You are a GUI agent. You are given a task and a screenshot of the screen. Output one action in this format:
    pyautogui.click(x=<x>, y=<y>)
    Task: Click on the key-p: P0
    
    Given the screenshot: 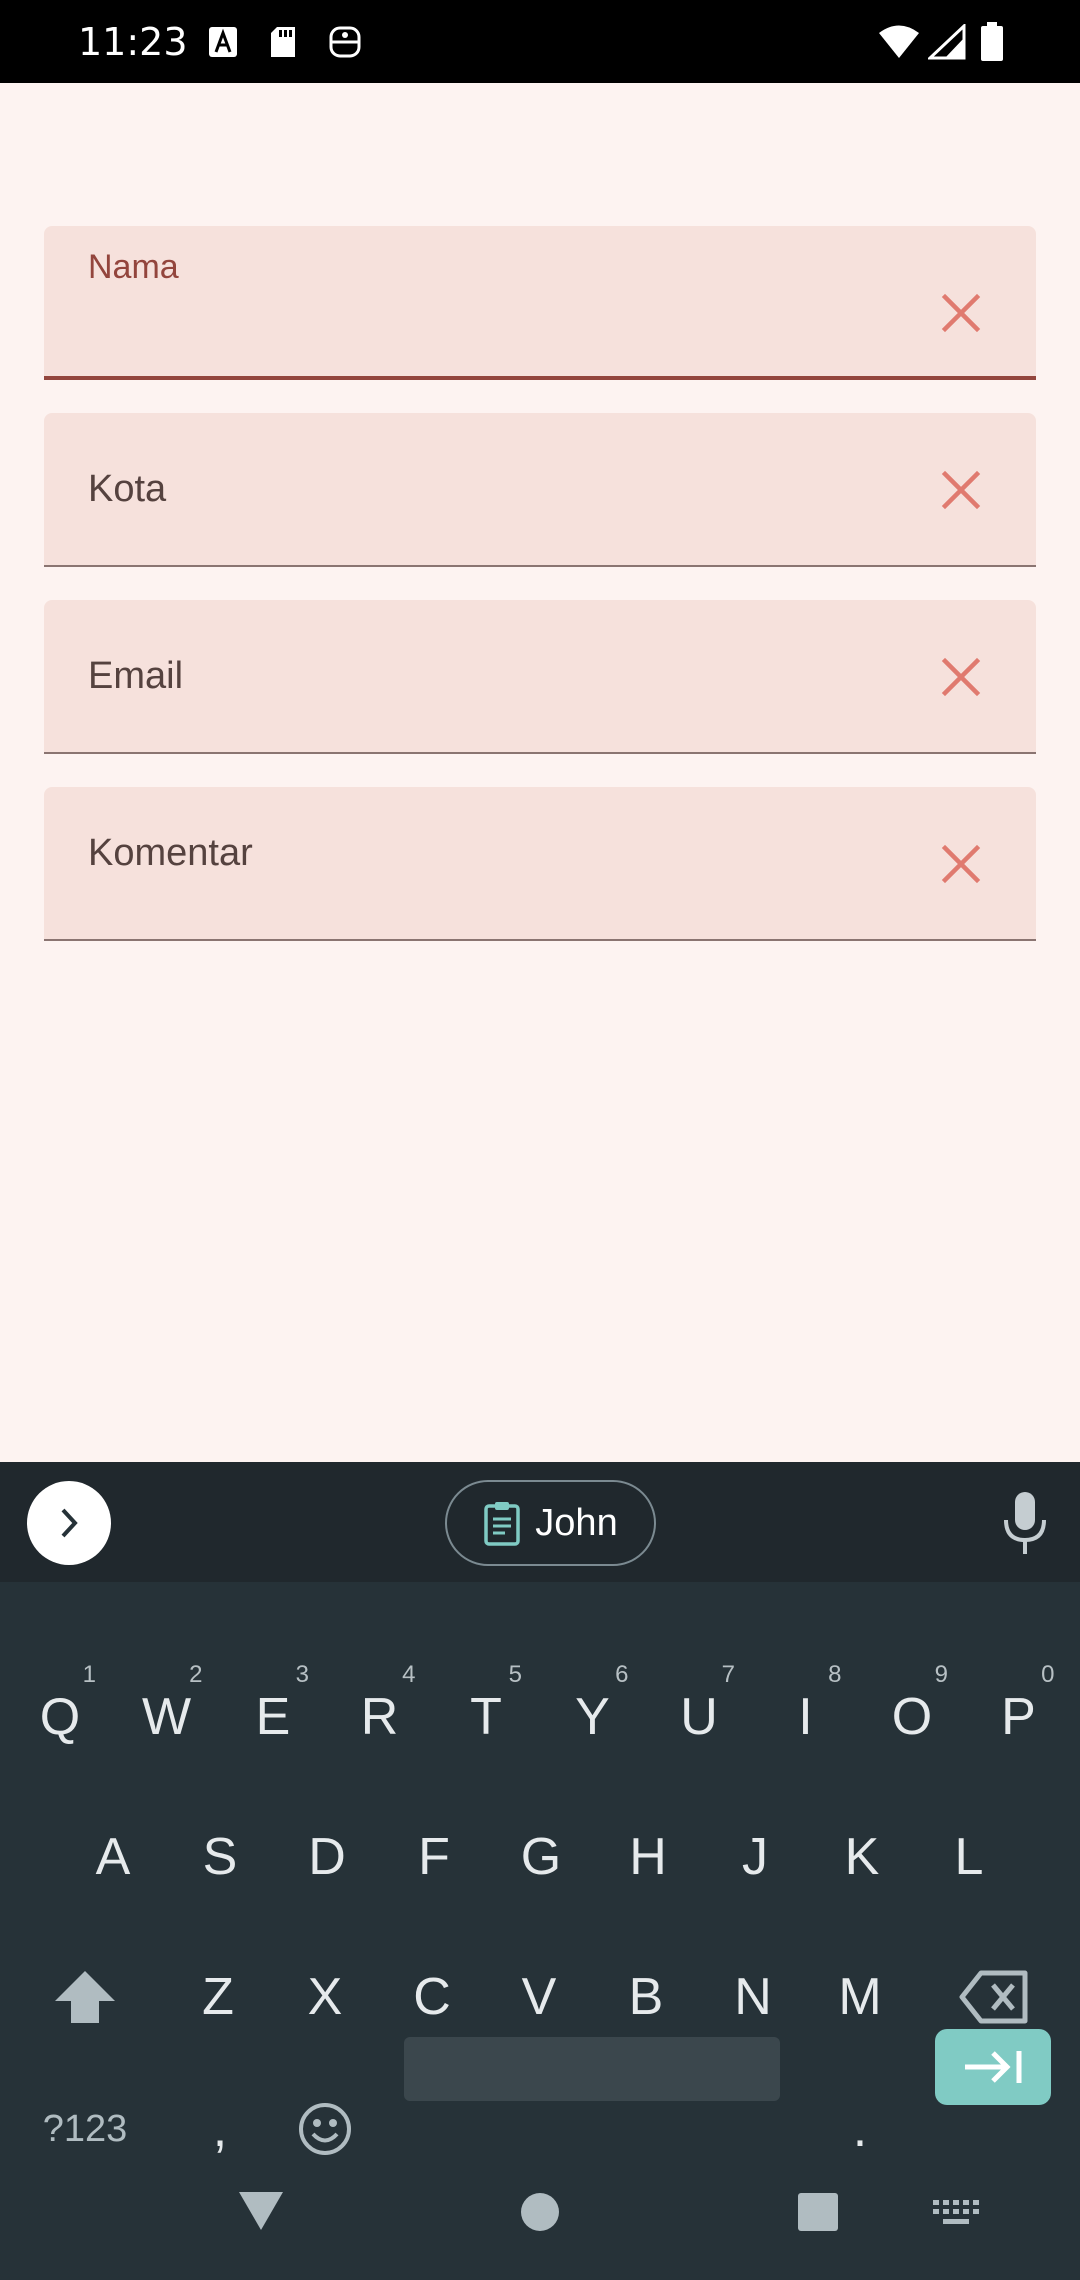 What is the action you would take?
    pyautogui.click(x=1019, y=1717)
    